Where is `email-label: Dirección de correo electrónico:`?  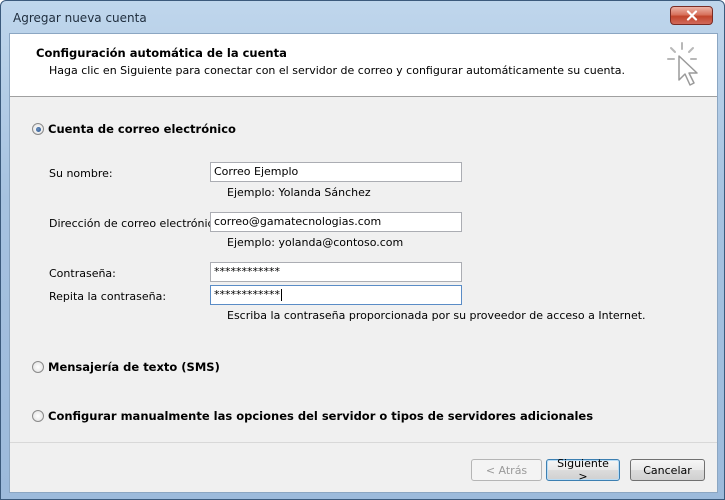 email-label: Dirección de correo electrónico: is located at coordinates (137, 223).